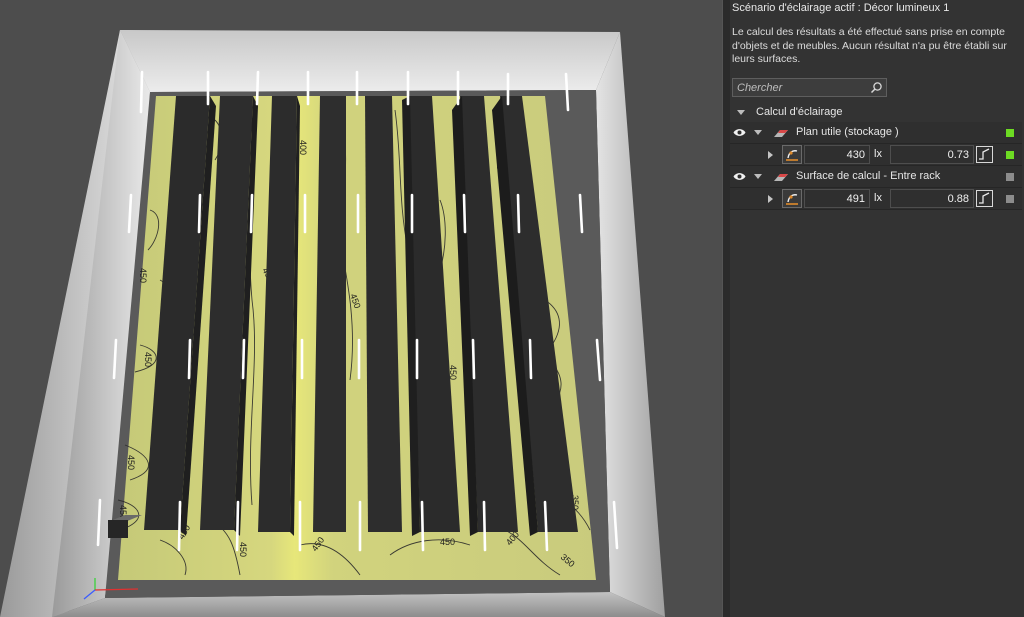  Describe the element at coordinates (837, 154) in the screenshot. I see `illuminance-cell: 430` at that location.